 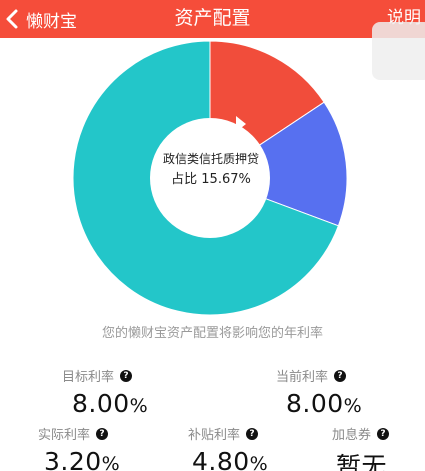 I want to click on donut-center: 政信类信托质押贷 占比 15.67%, so click(x=211, y=170).